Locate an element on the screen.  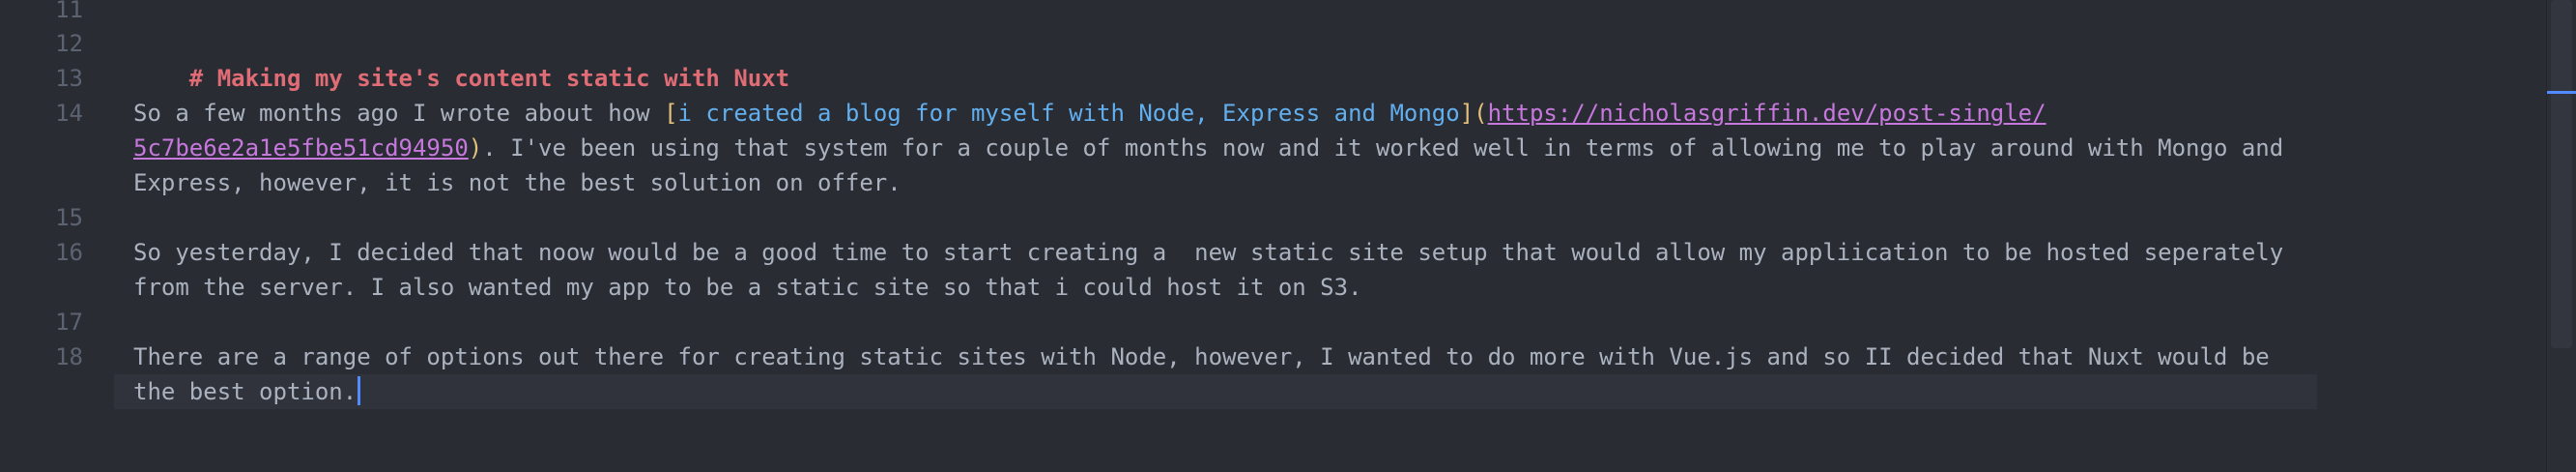
line-number: 18 is located at coordinates (69, 356).